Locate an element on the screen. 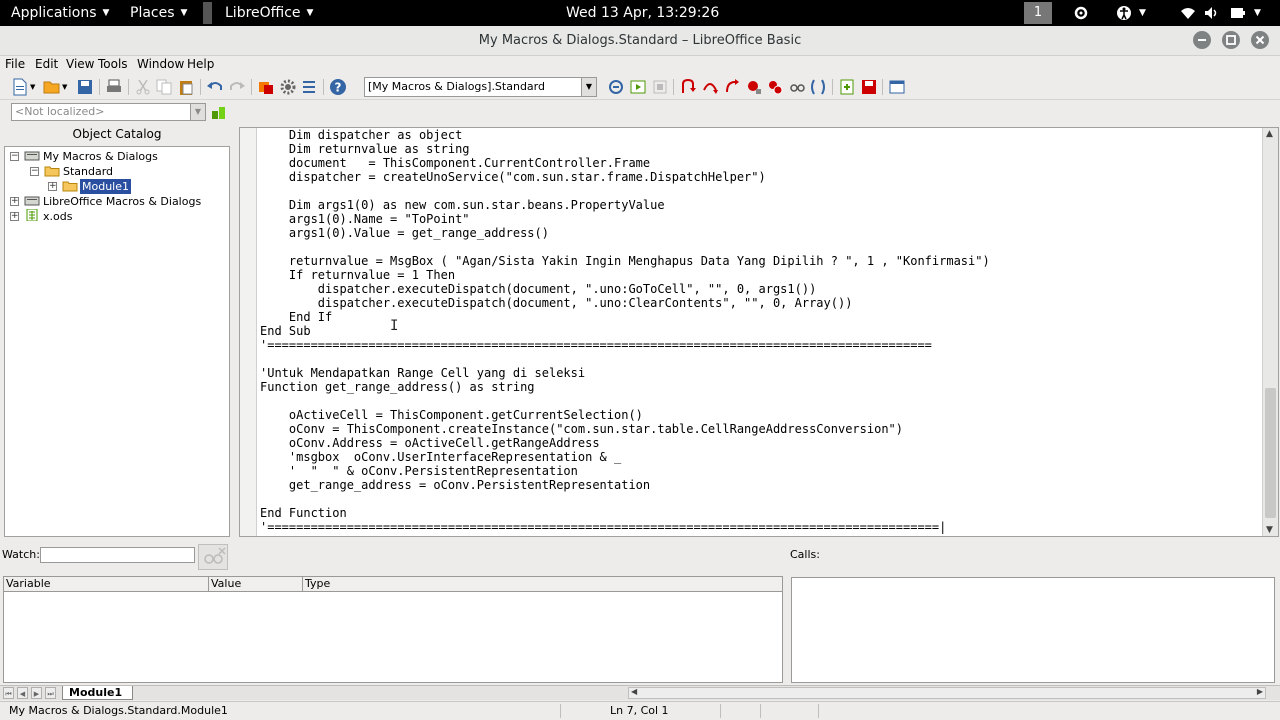 Image resolution: width=1280 pixels, height=720 pixels. insert-source-icon is located at coordinates (847, 87).